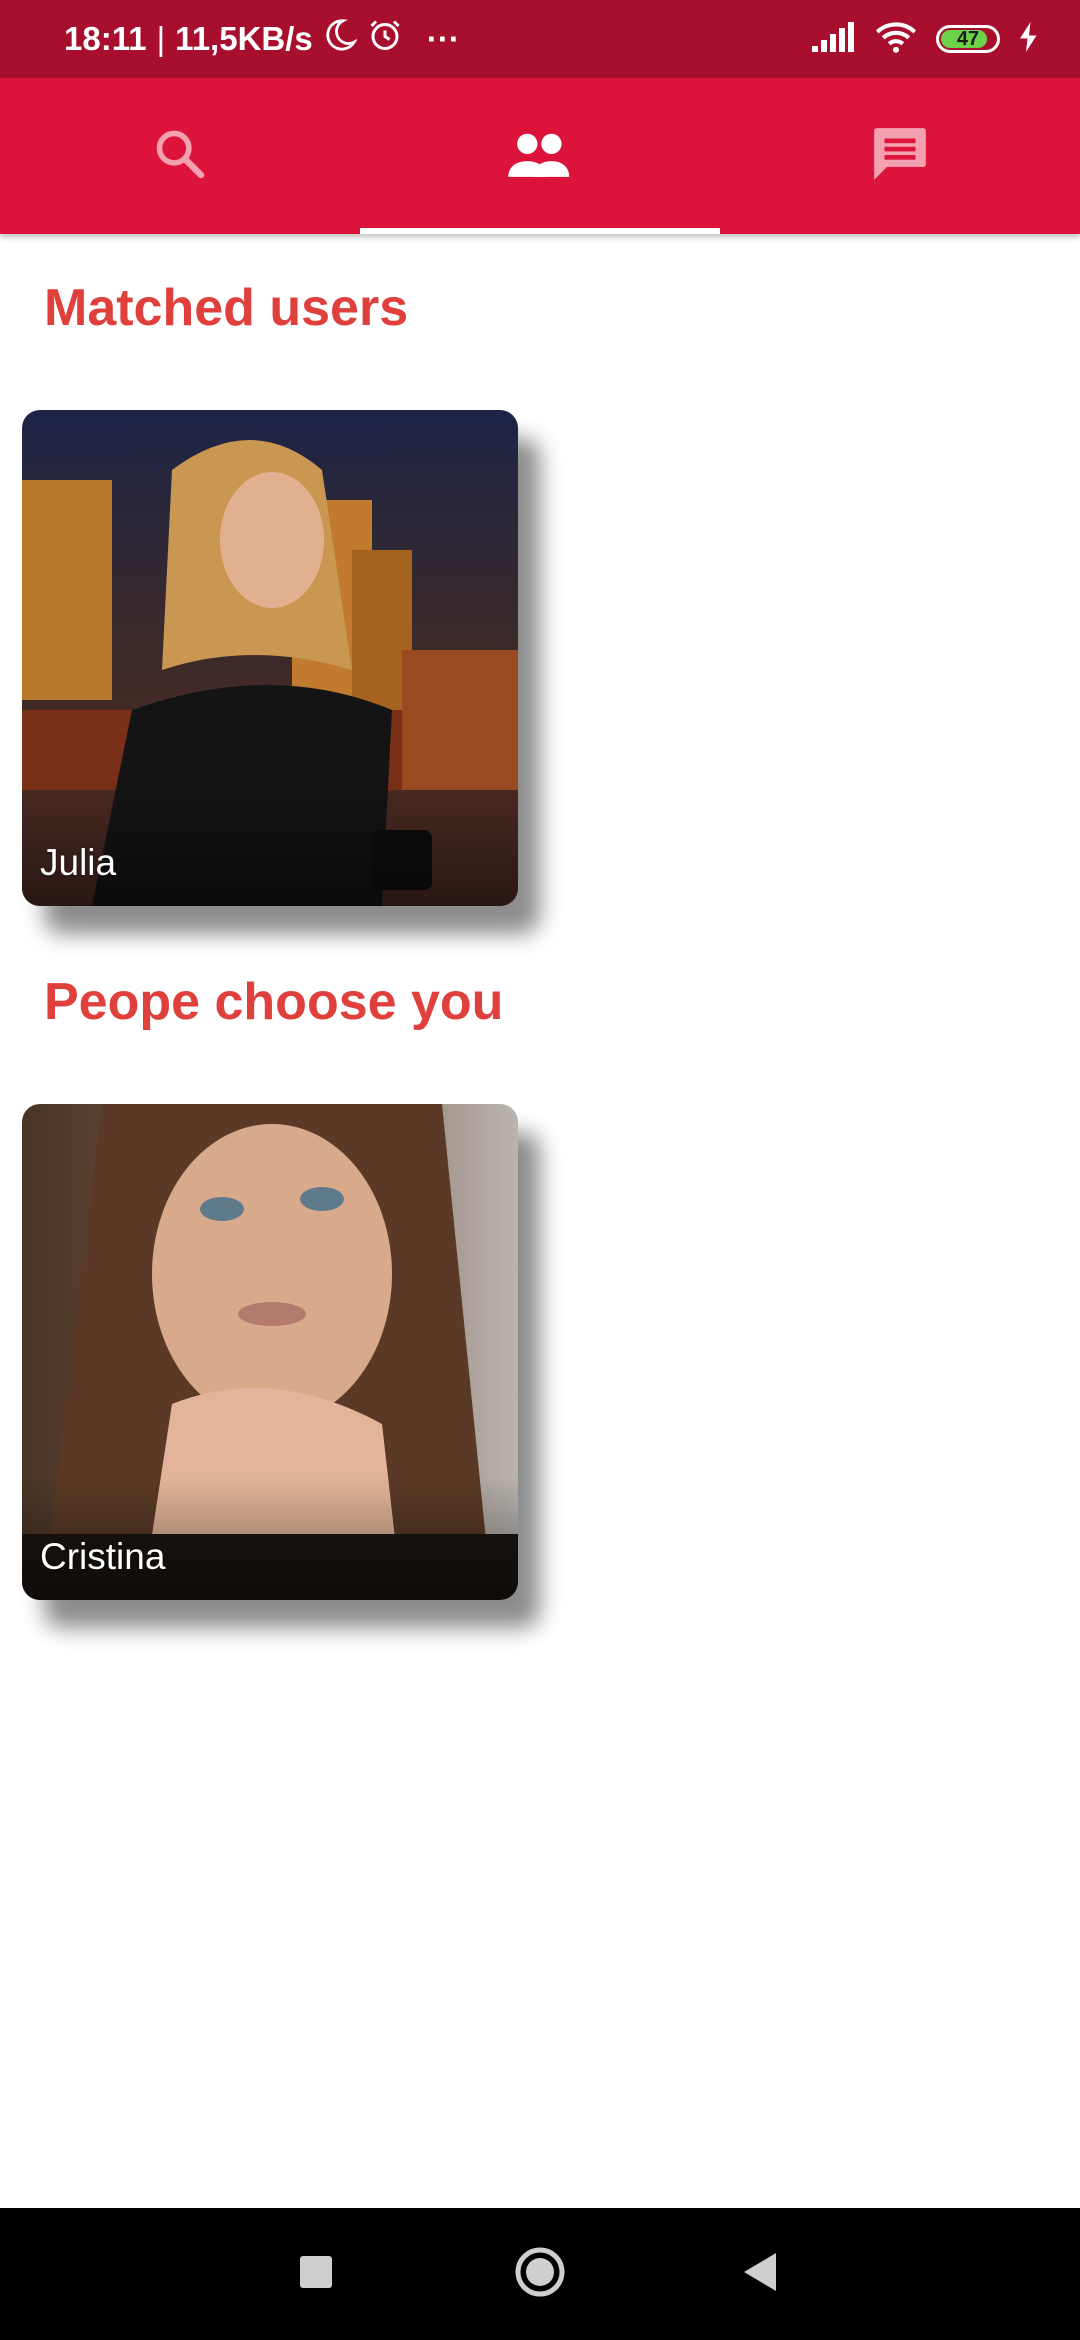 Image resolution: width=1080 pixels, height=2340 pixels. I want to click on battery-level: 47, so click(968, 38).